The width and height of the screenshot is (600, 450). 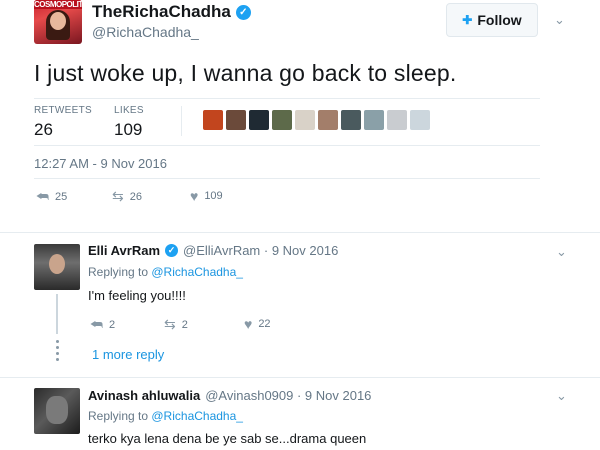 I want to click on add-user-icon: ✚, so click(x=467, y=20).